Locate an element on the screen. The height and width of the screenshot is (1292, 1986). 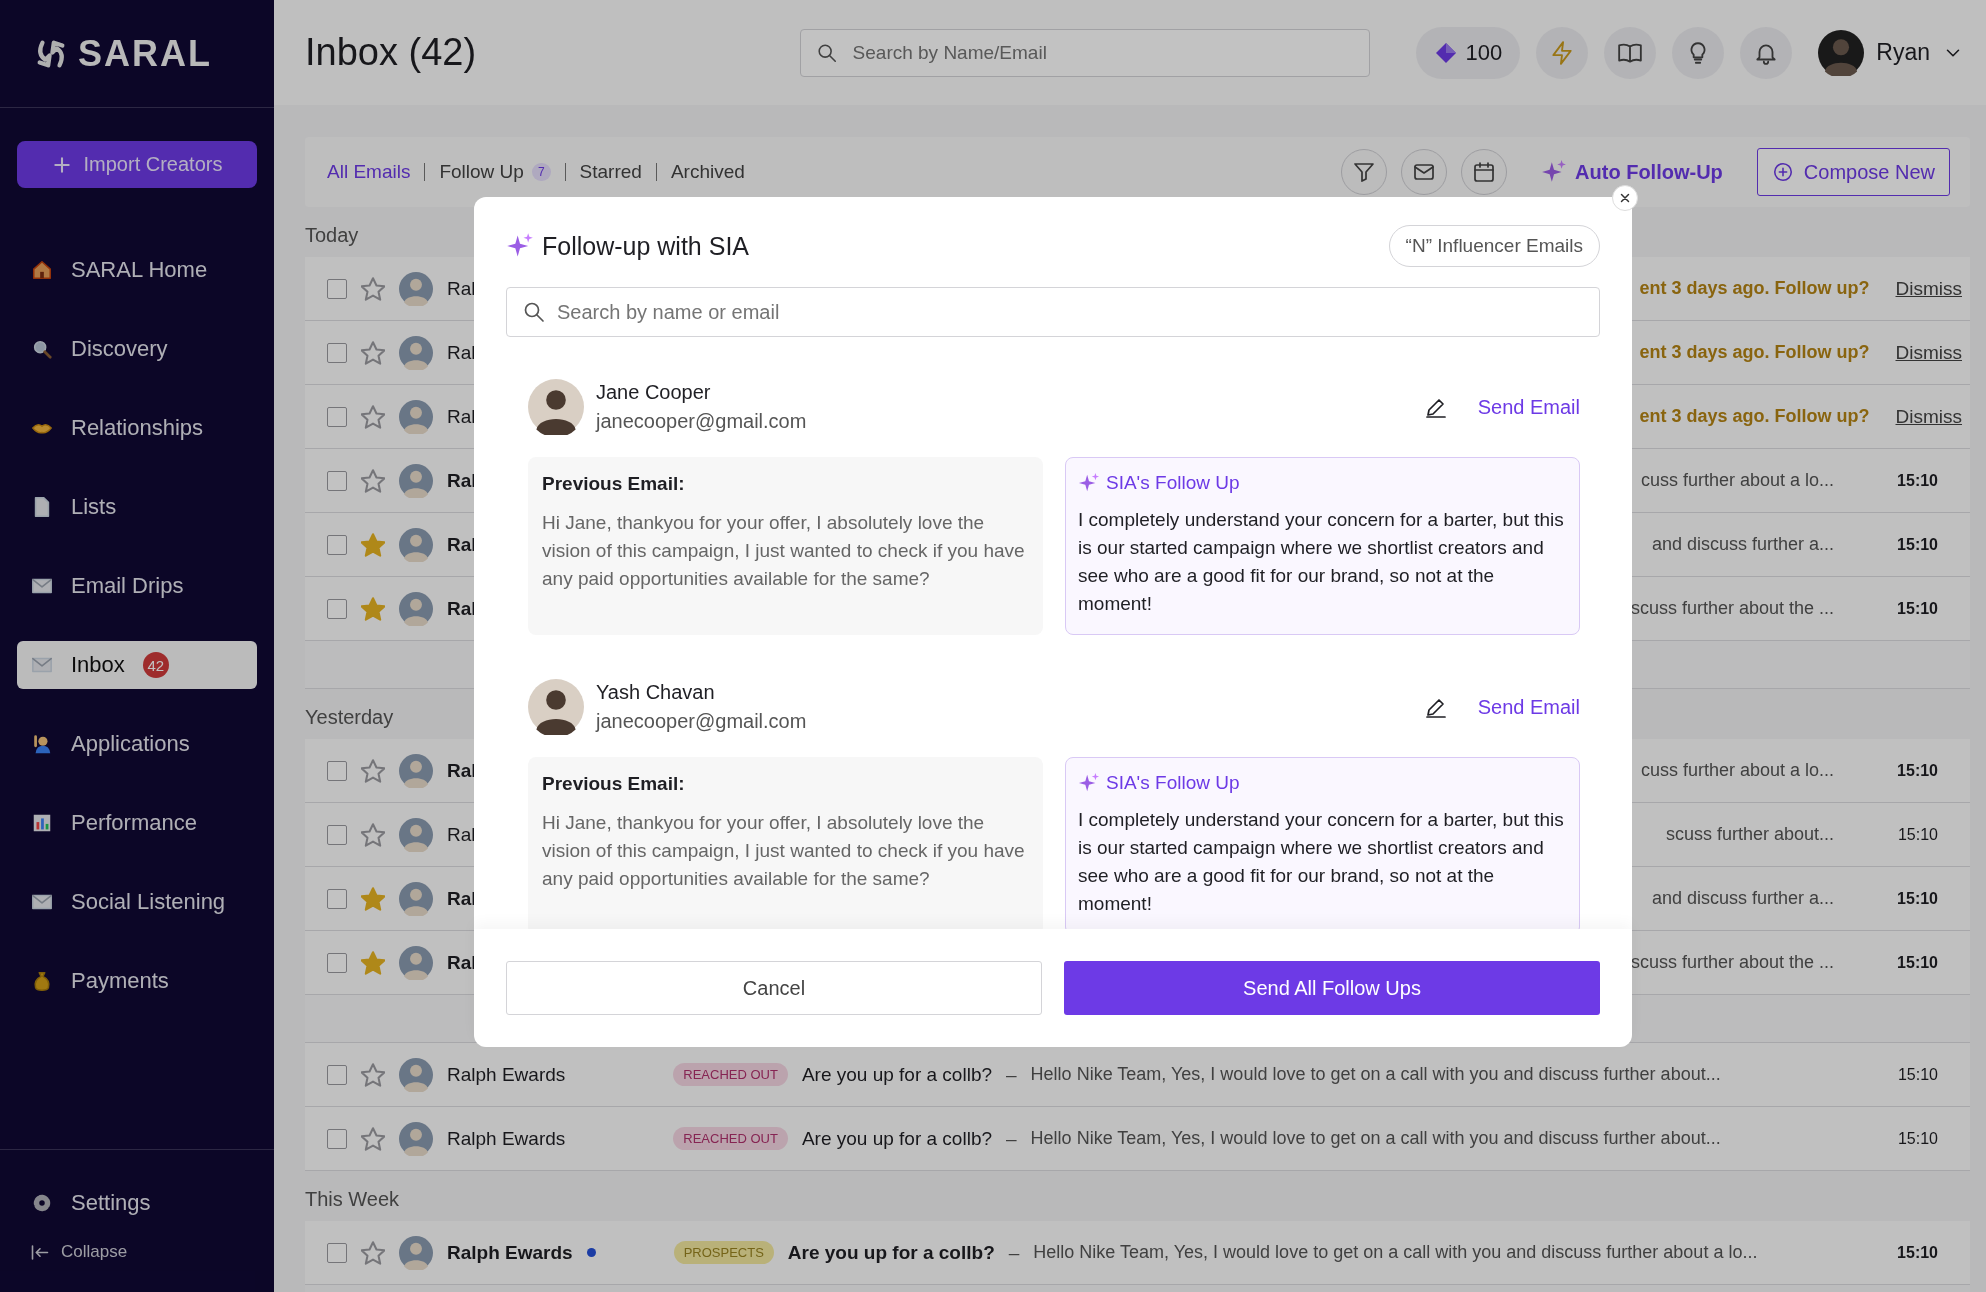
email-subject: Are you up for a collb? is located at coordinates (897, 1074).